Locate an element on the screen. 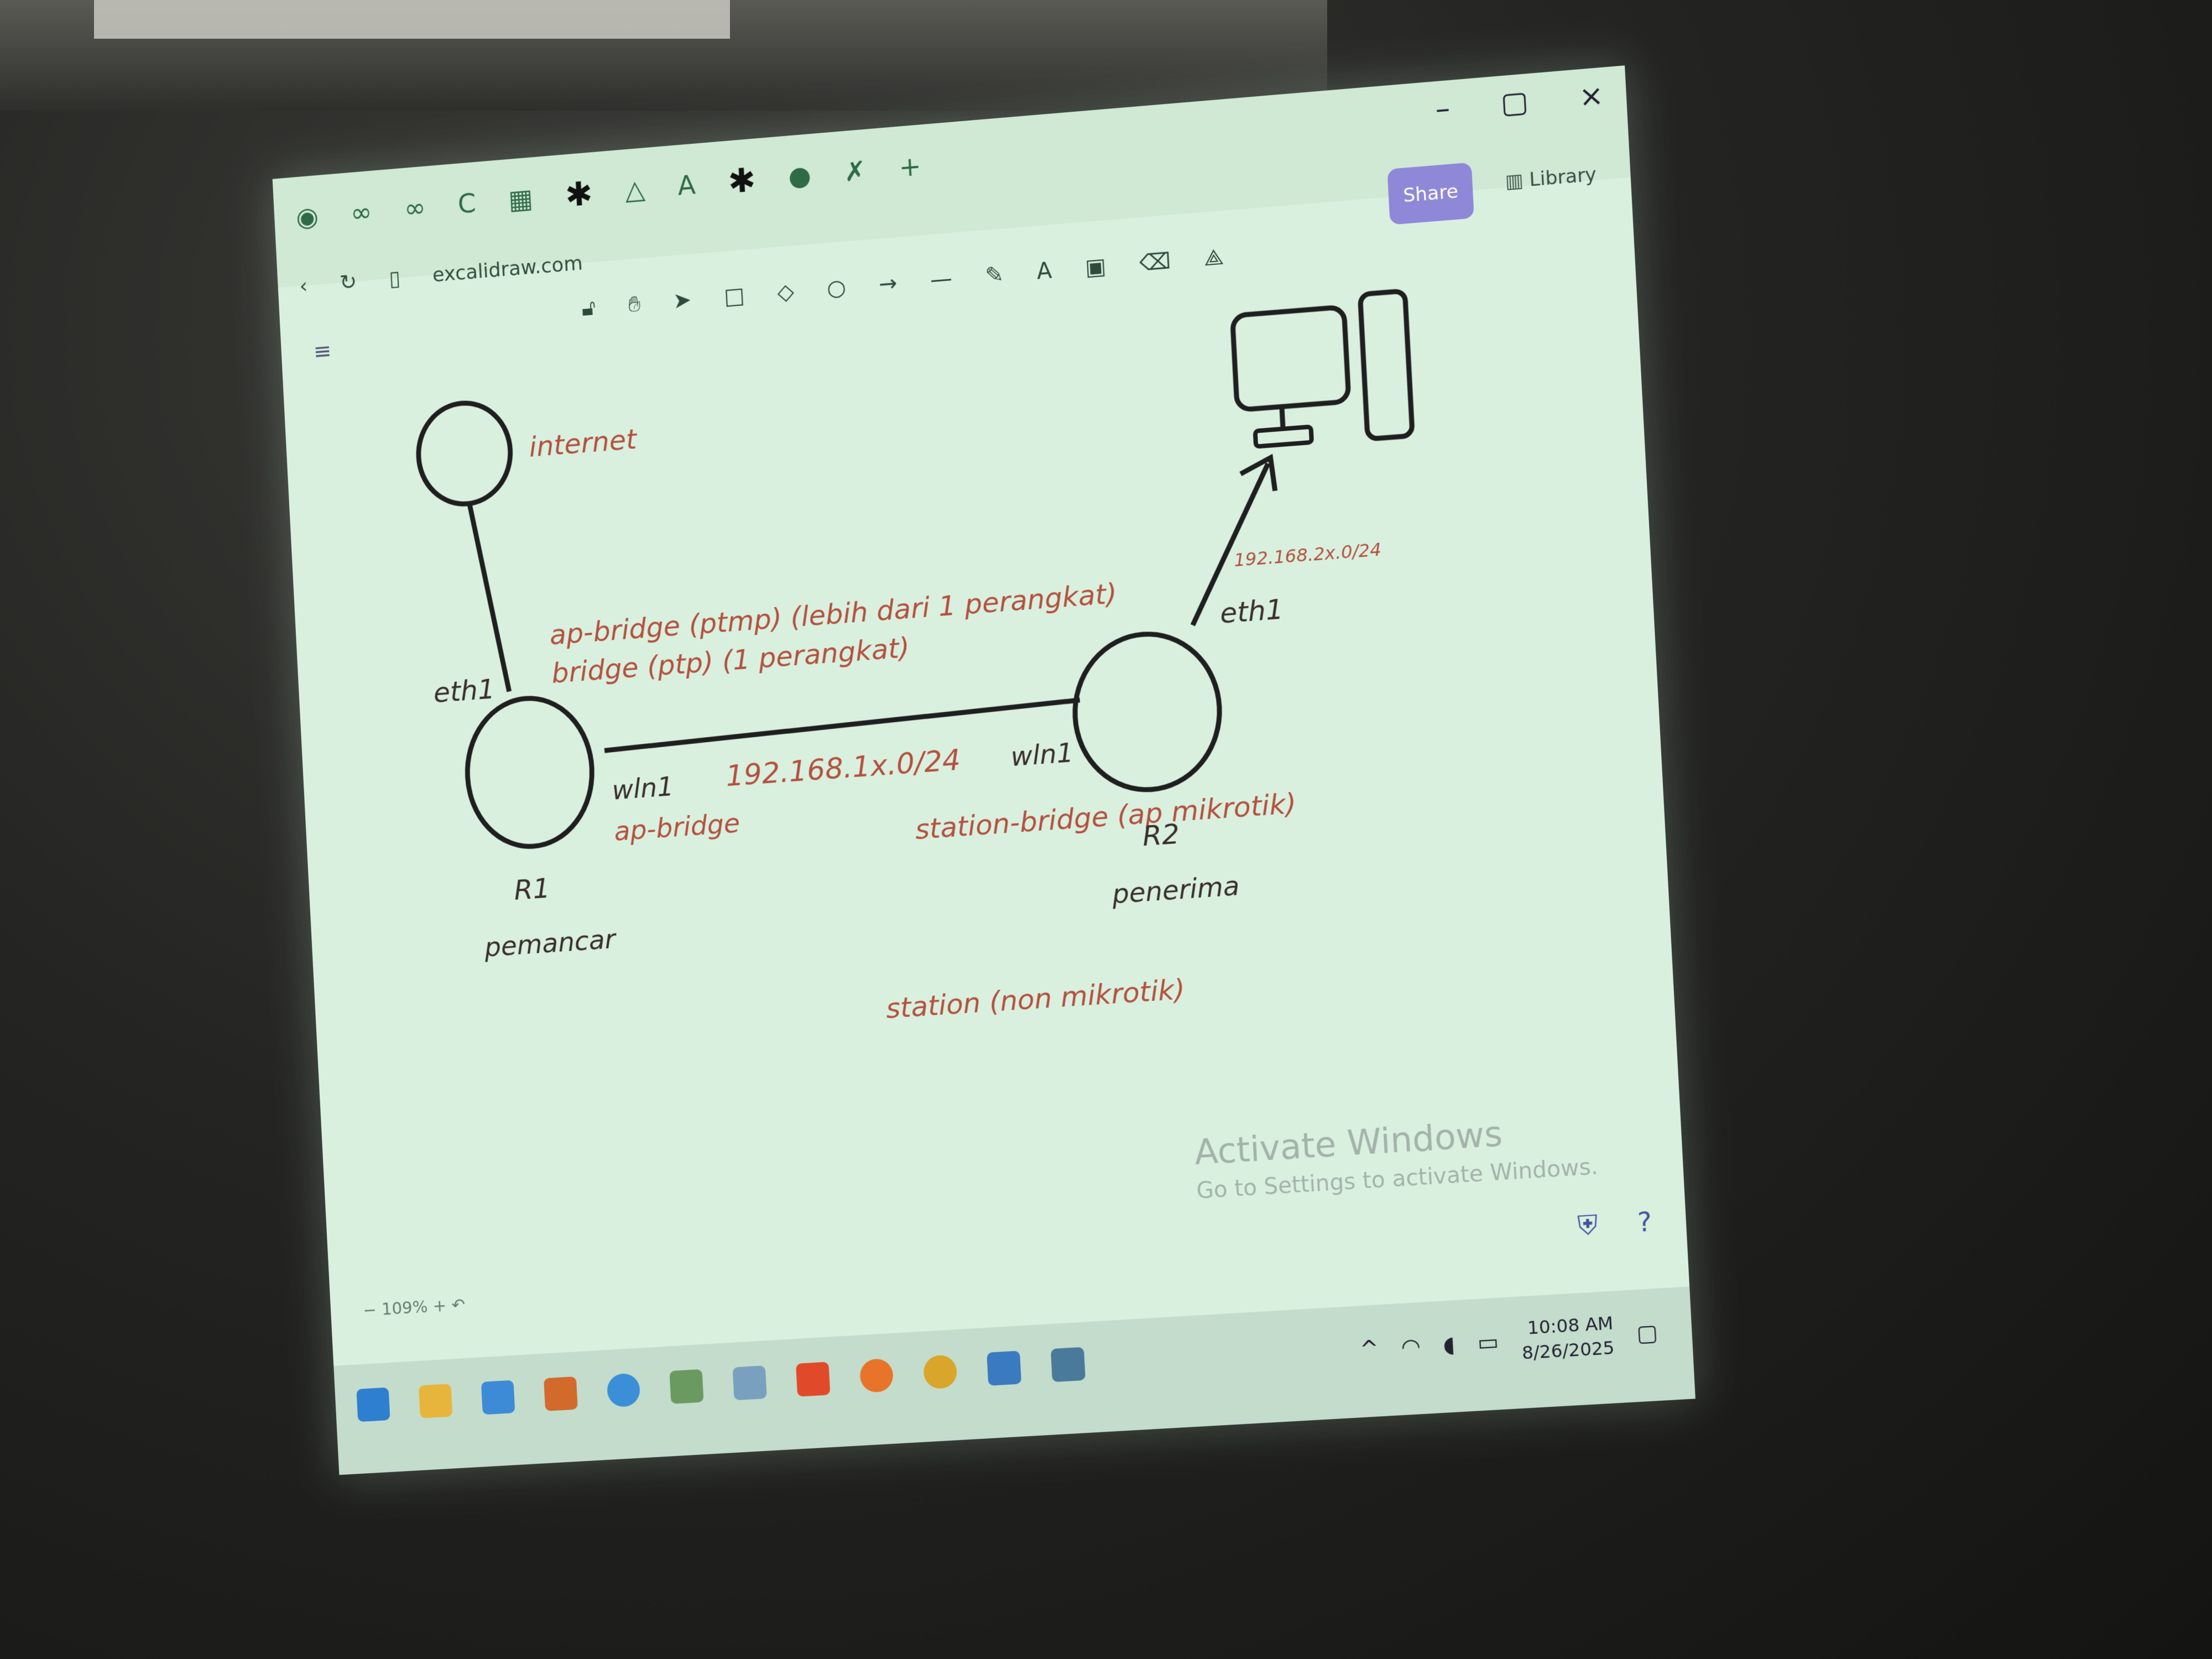 The width and height of the screenshot is (2212, 1659). system-tray: ^ ◠ ◖ ▭ 10:08 AM 8/26/2025 ▢ is located at coordinates (1509, 1342).